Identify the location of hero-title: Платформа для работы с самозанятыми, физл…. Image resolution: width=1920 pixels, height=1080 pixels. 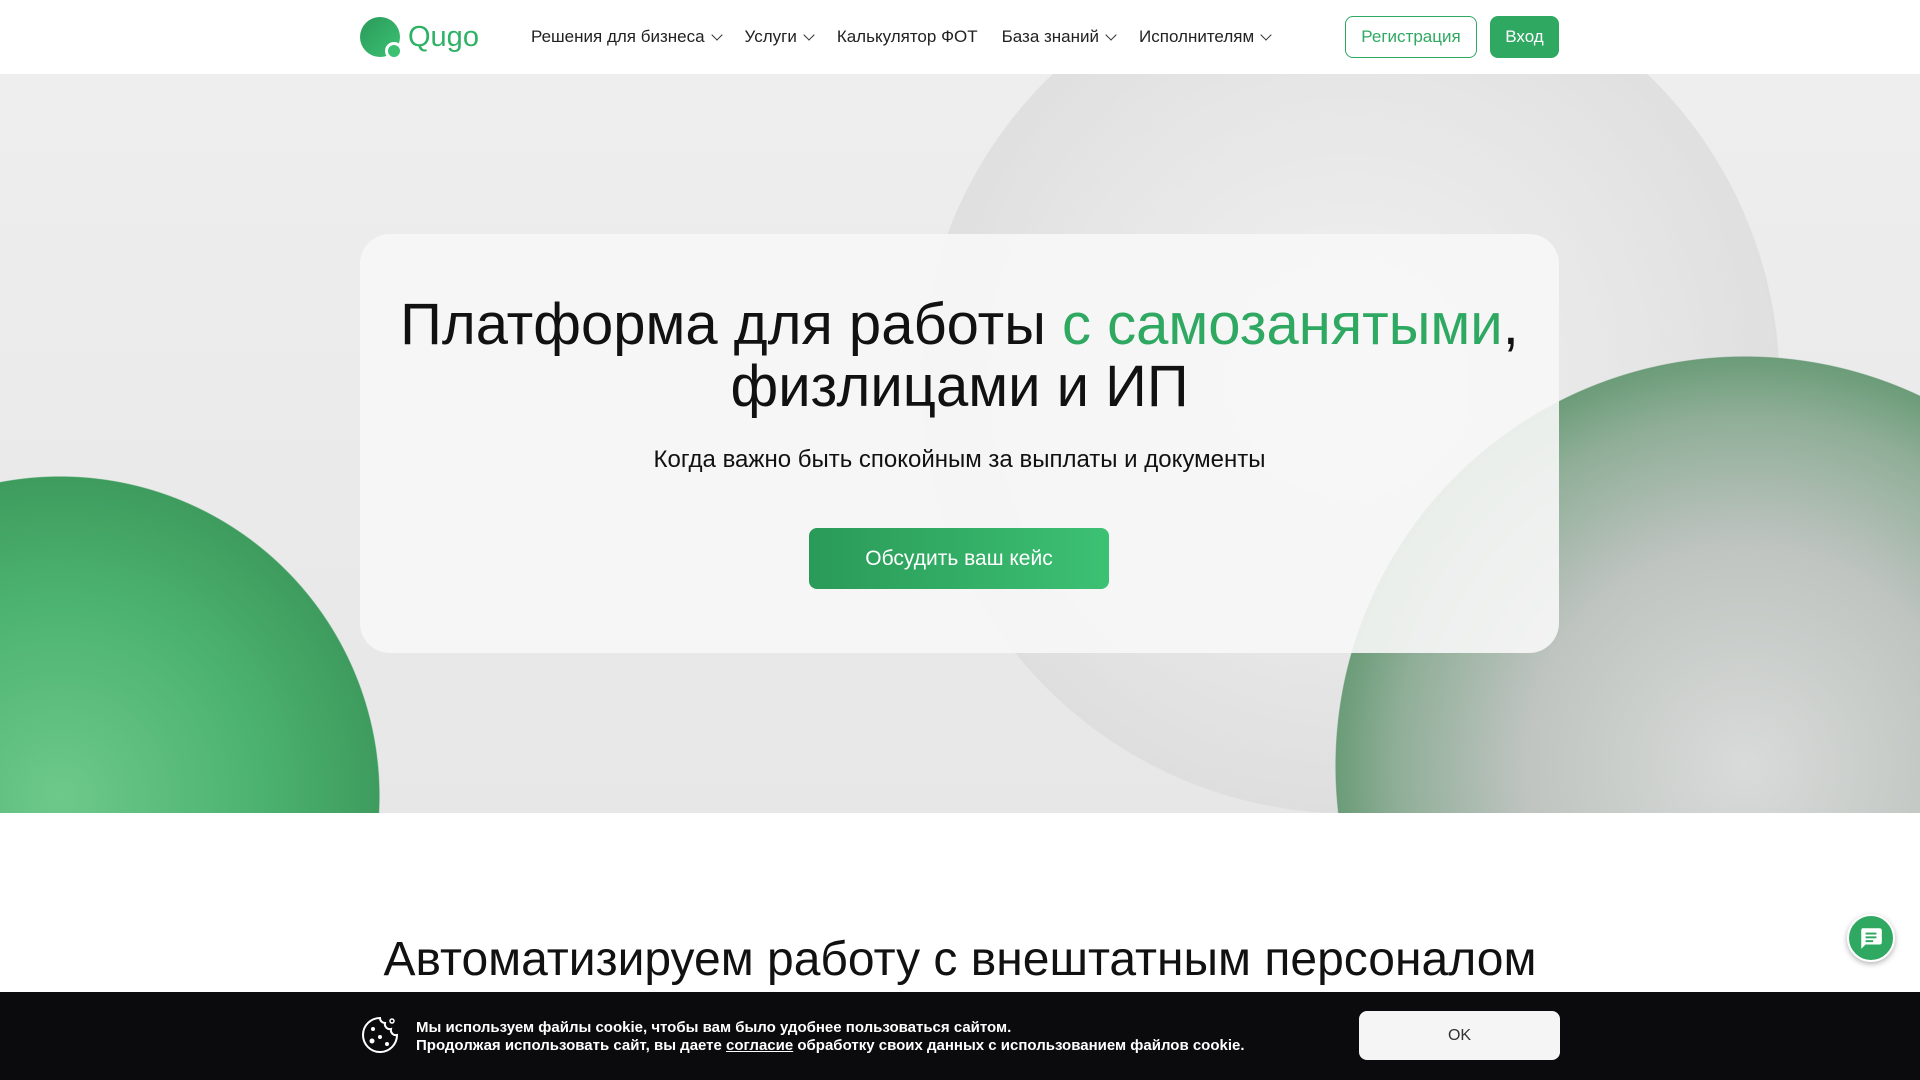
(959, 355).